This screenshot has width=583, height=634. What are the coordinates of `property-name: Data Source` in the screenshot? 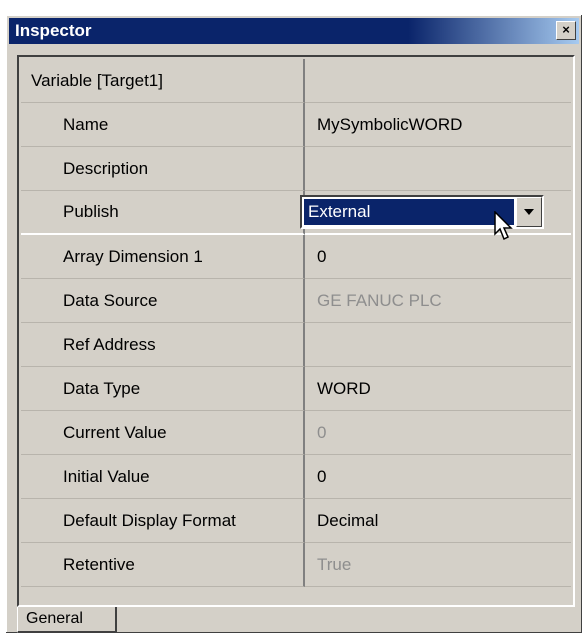 It's located at (163, 301).